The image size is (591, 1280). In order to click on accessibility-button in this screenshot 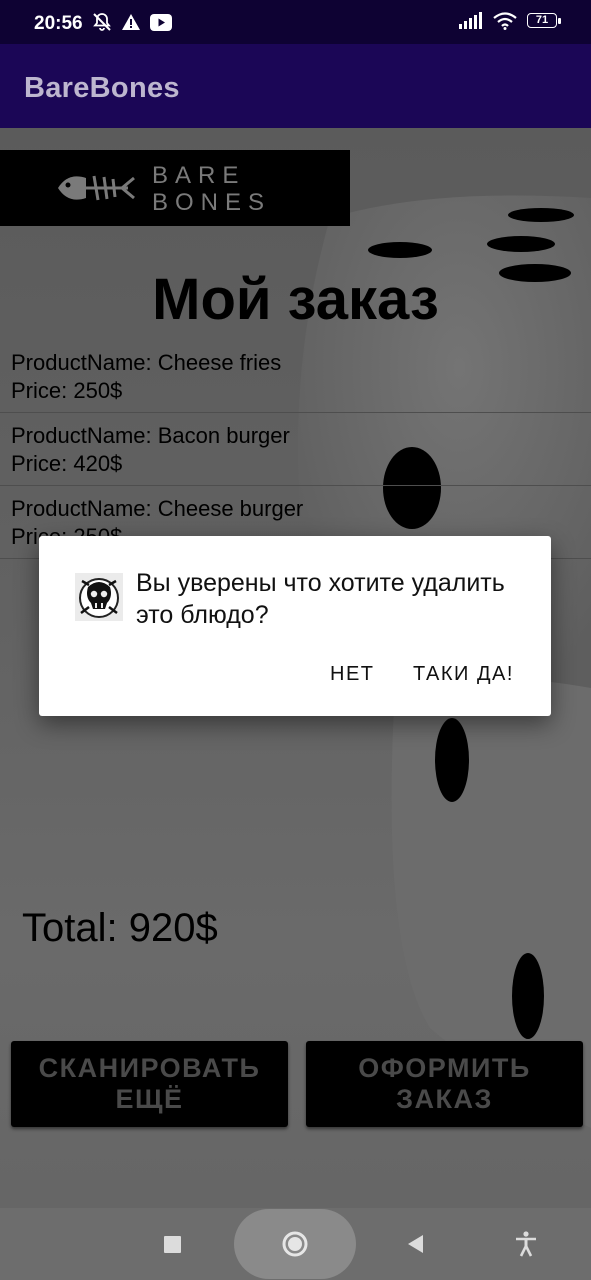, I will do `click(526, 1244)`.